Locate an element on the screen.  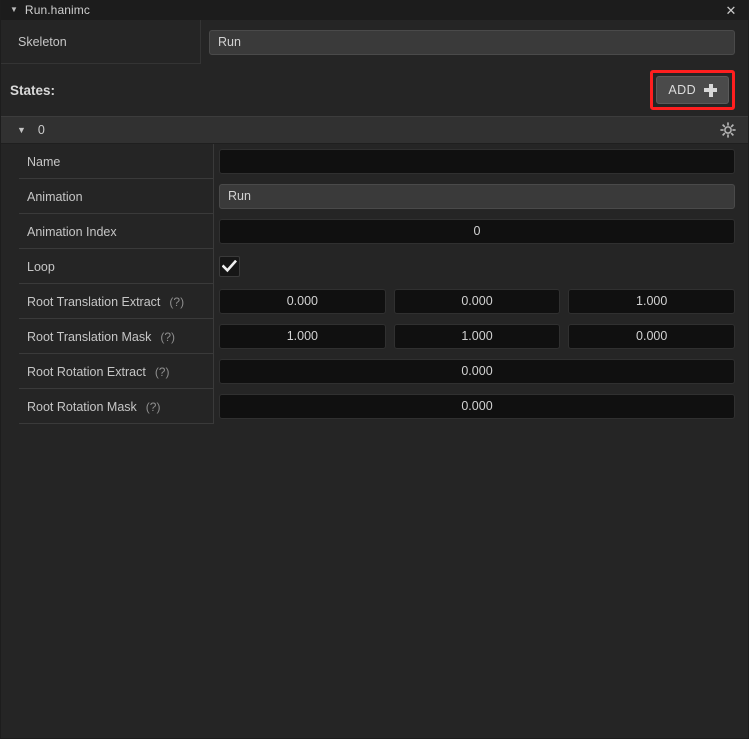
property-row-loop: Loop is located at coordinates (374, 266).